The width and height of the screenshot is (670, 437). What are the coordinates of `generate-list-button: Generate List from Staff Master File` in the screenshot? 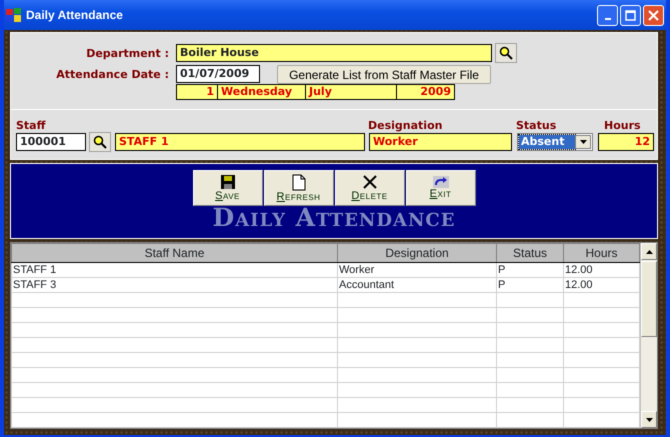 It's located at (384, 74).